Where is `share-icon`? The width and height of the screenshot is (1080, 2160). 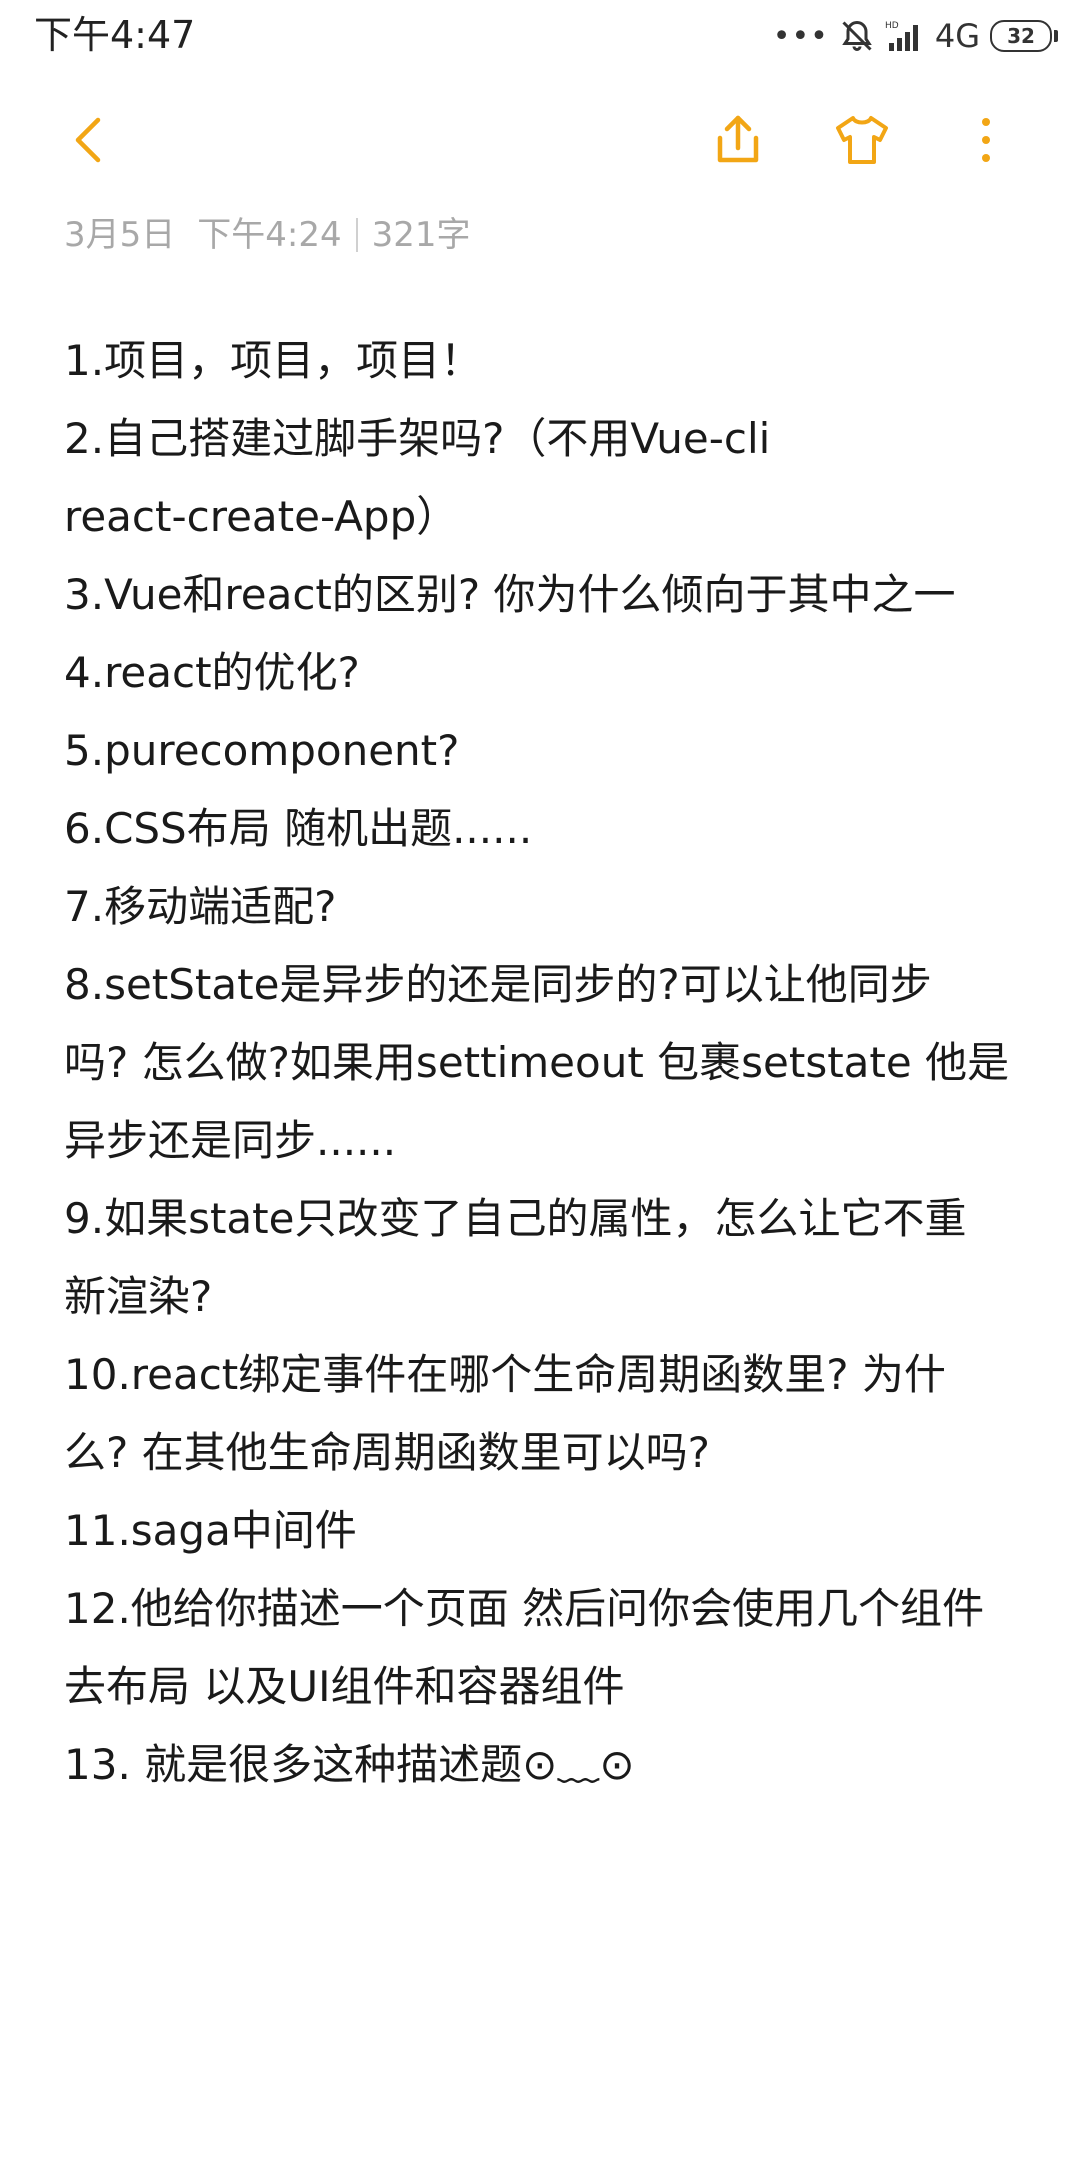 share-icon is located at coordinates (738, 140).